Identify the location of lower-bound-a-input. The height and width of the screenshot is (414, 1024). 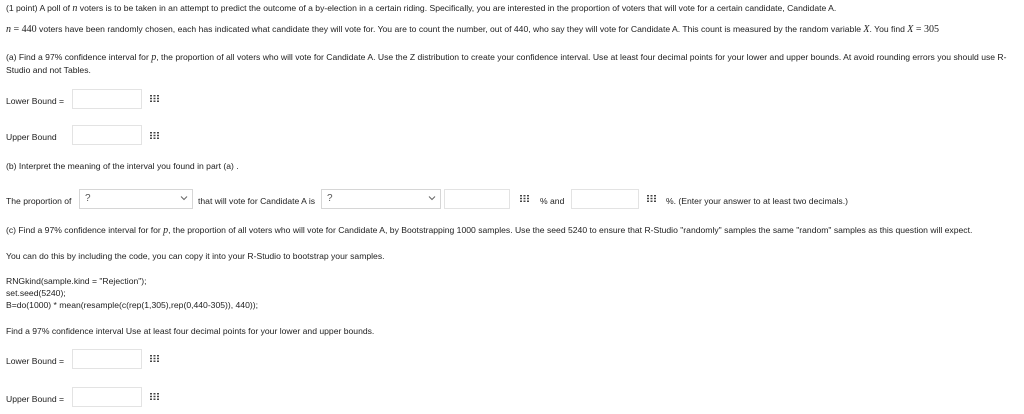
(107, 99).